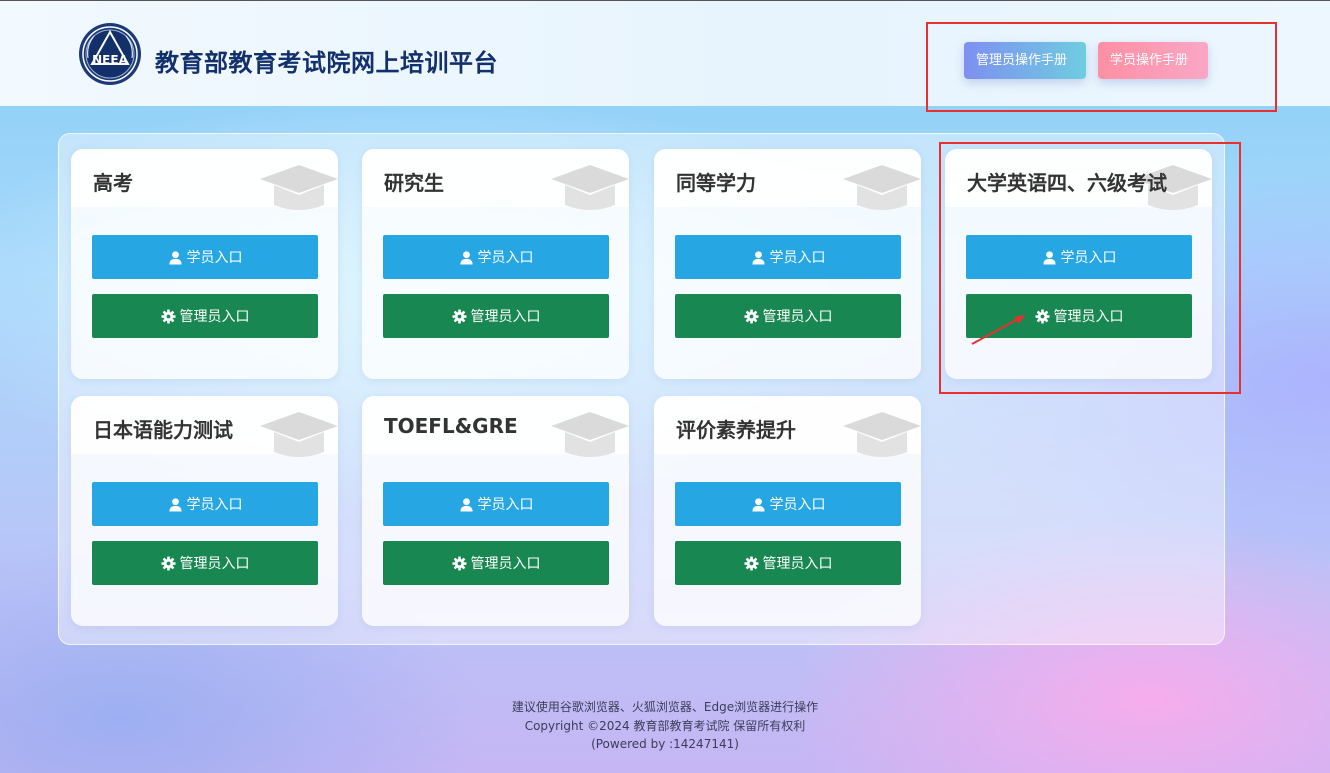  I want to click on exam-card-gaokao: 高考 学员入口 管理员入口, so click(204, 264).